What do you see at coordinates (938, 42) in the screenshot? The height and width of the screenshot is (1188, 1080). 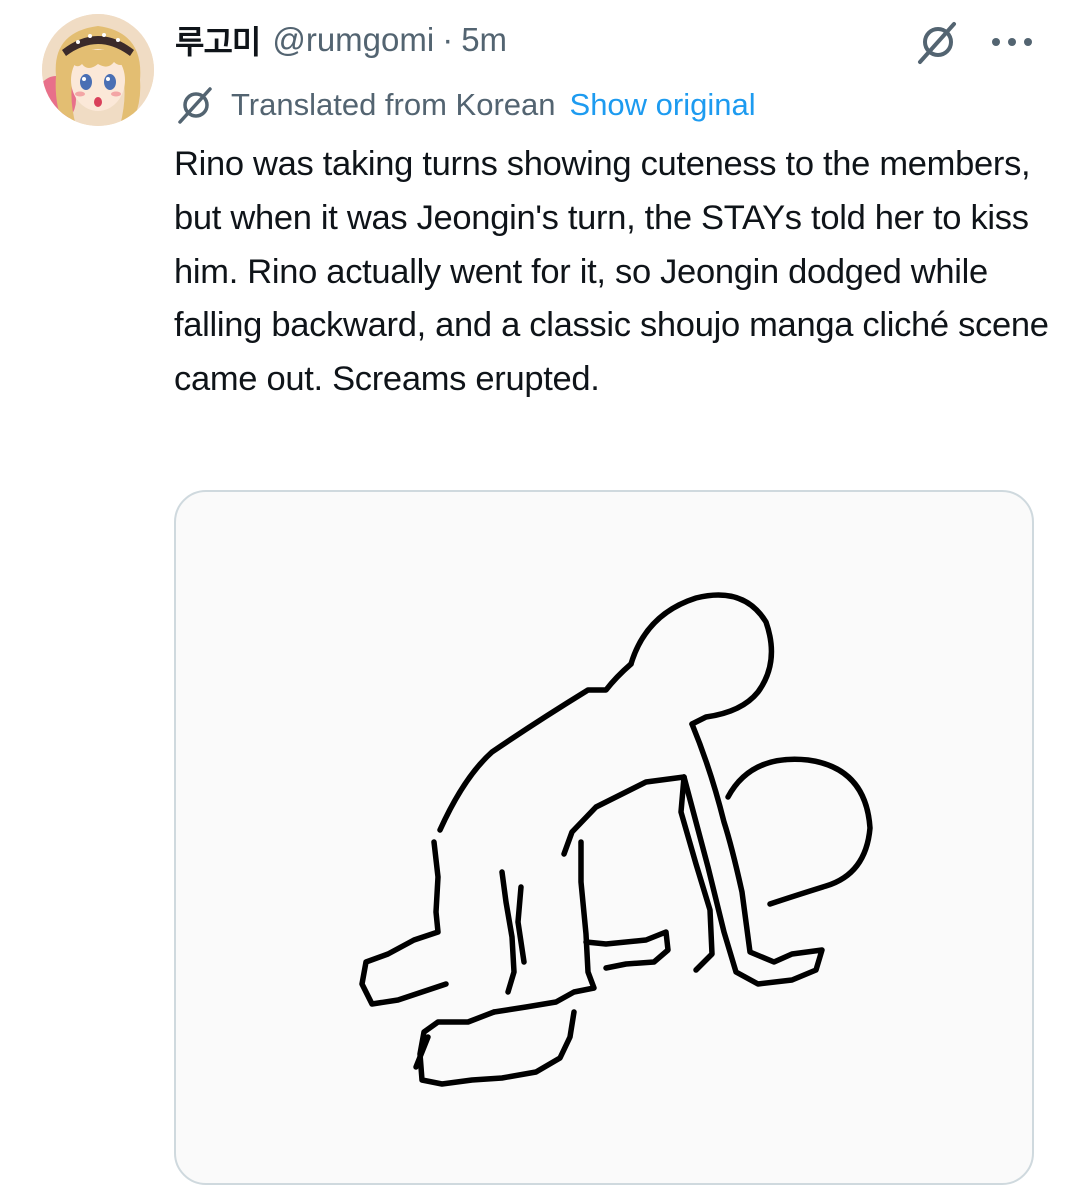 I see `grok-icon` at bounding box center [938, 42].